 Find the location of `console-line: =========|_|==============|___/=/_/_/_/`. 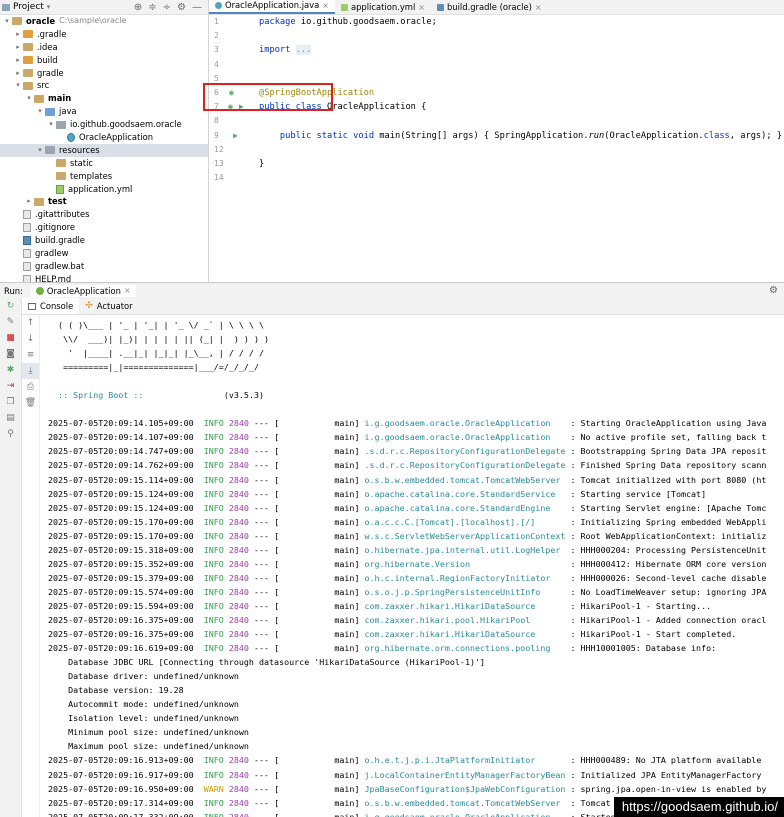

console-line: =========|_|==============|___/=/_/_/_/ is located at coordinates (153, 367).